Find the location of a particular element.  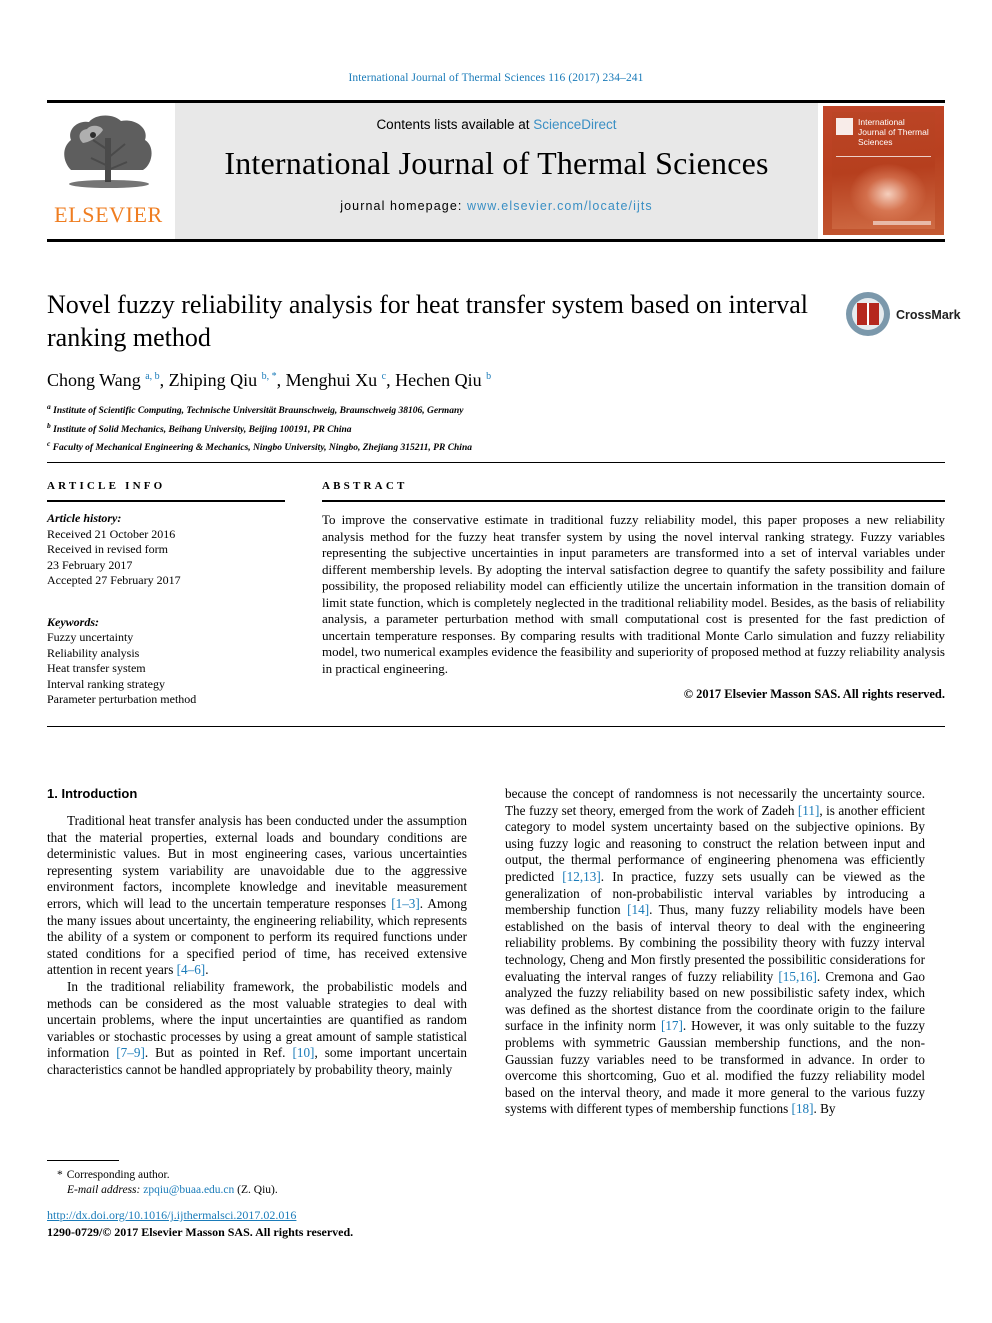

masthead-bottom-rule is located at coordinates (496, 240).